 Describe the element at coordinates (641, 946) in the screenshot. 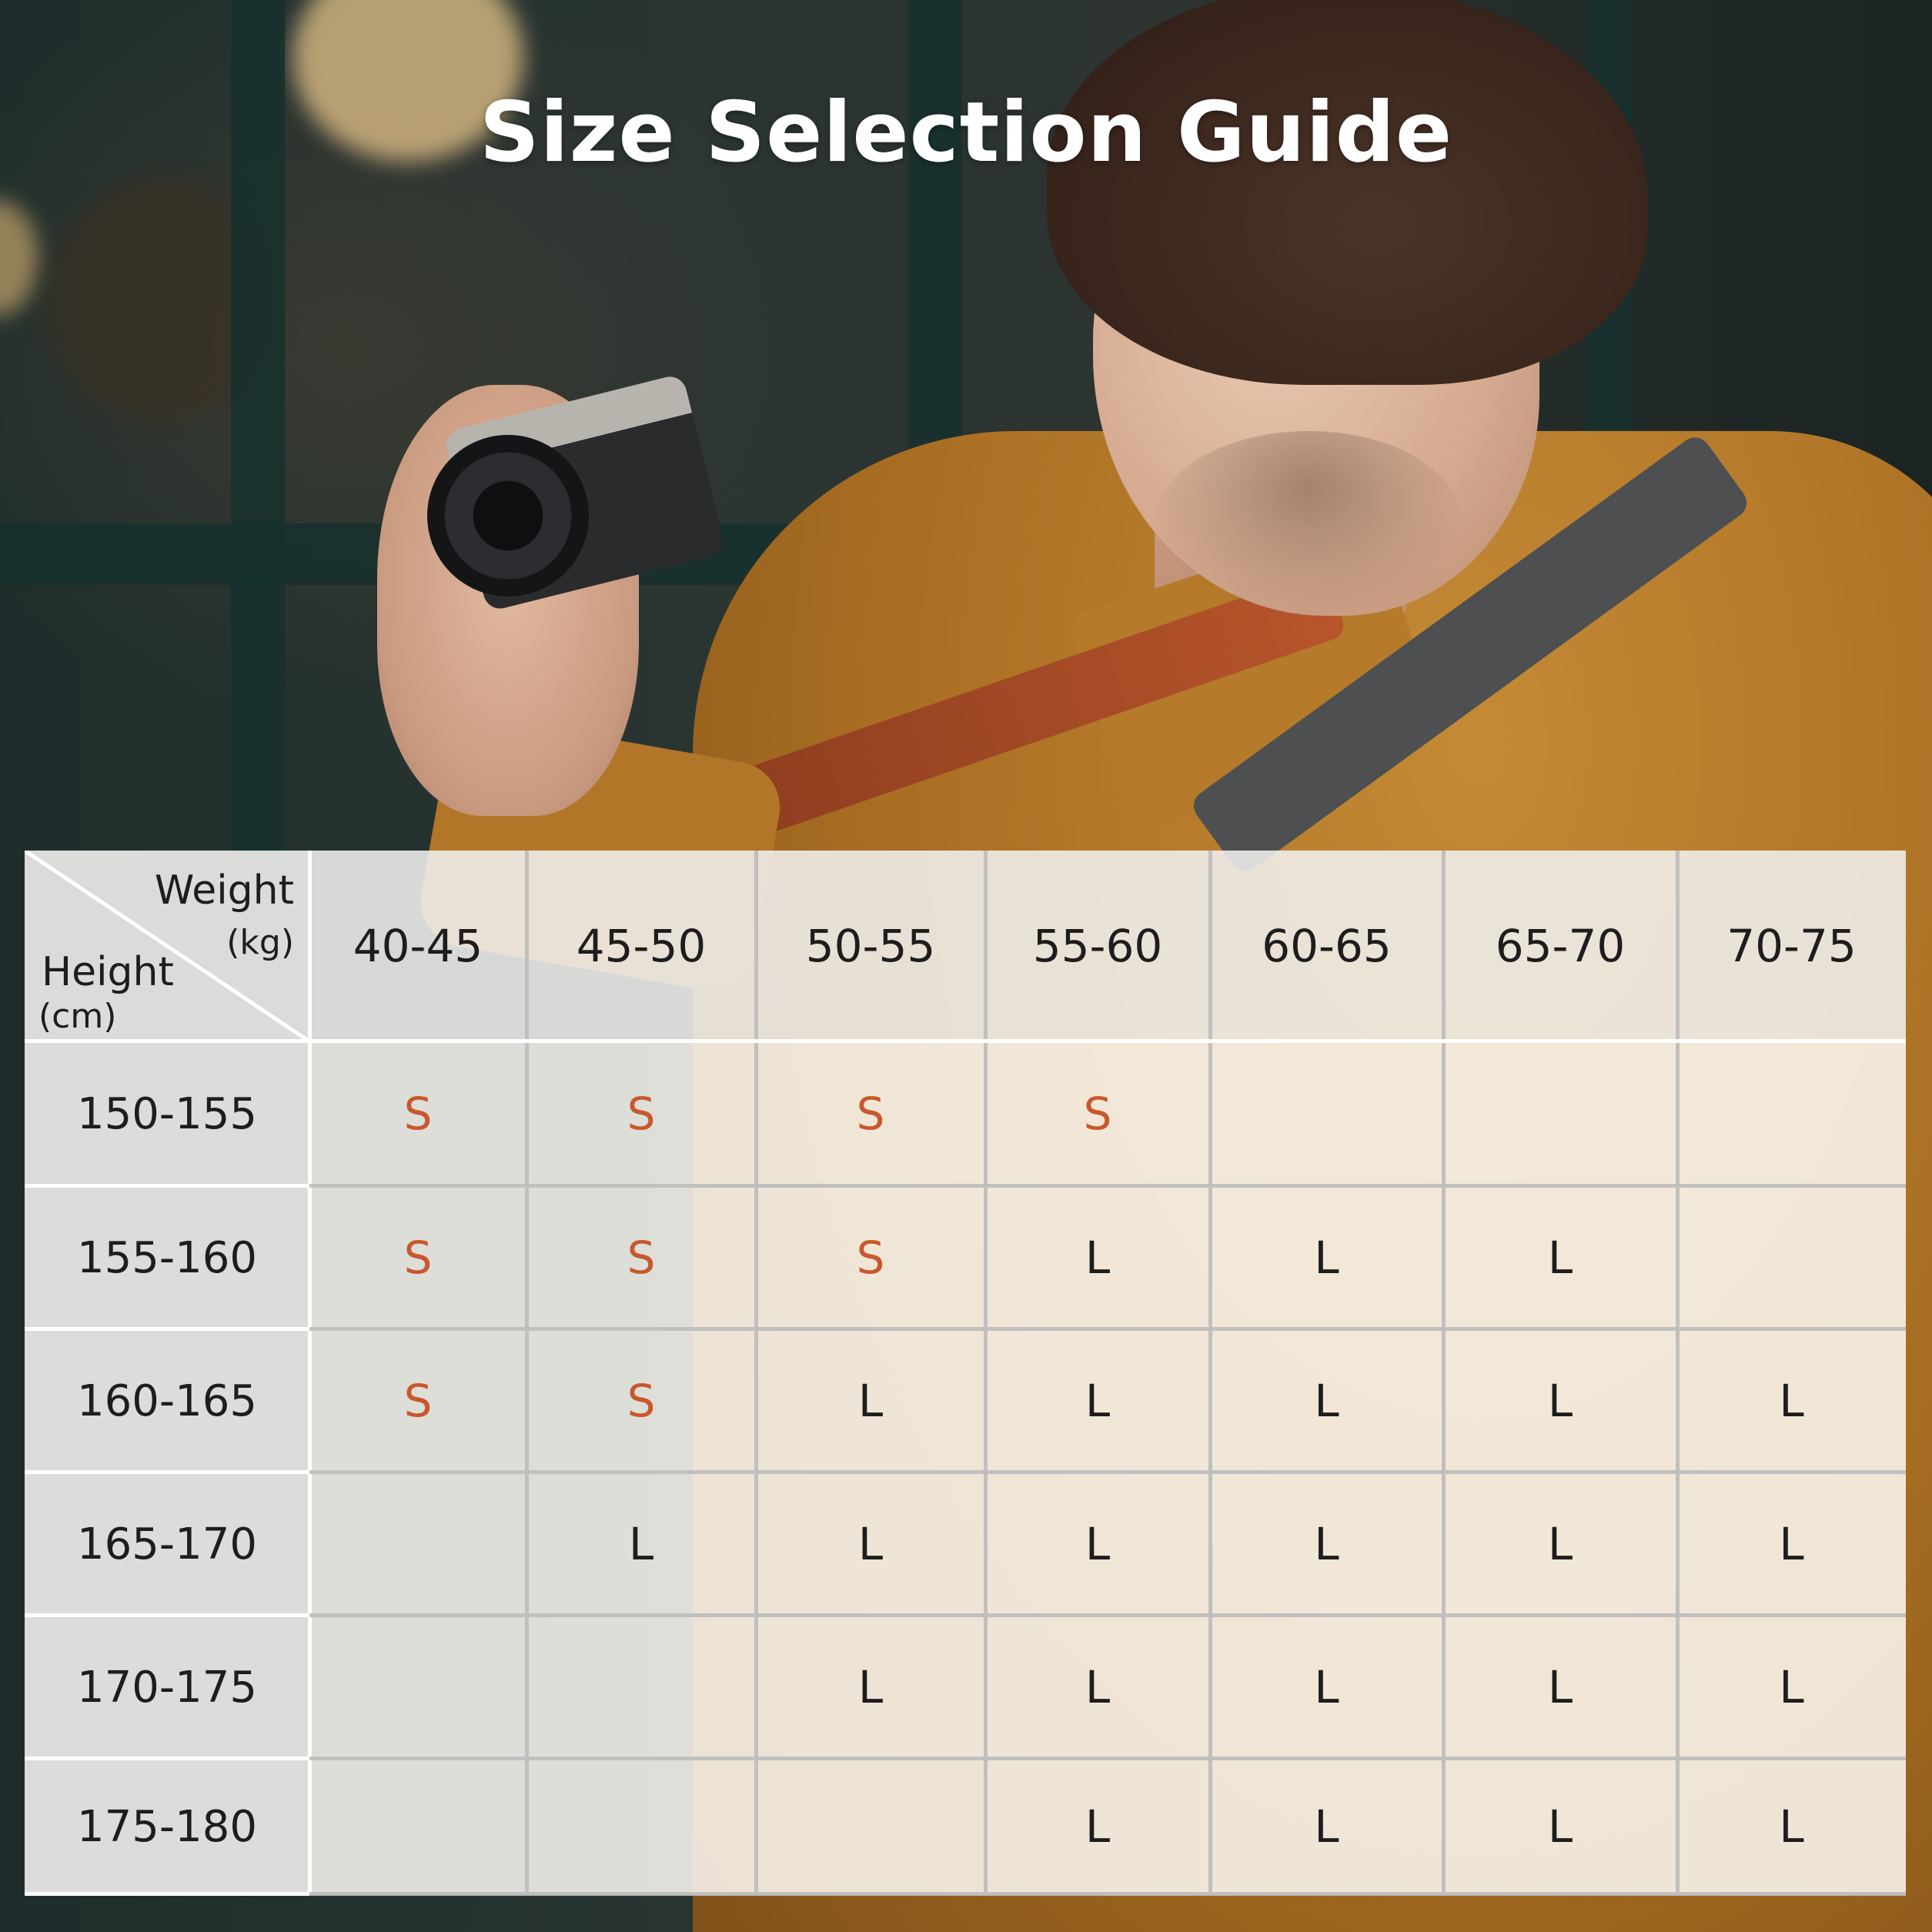

I see `weight-range-header: 45-50` at that location.